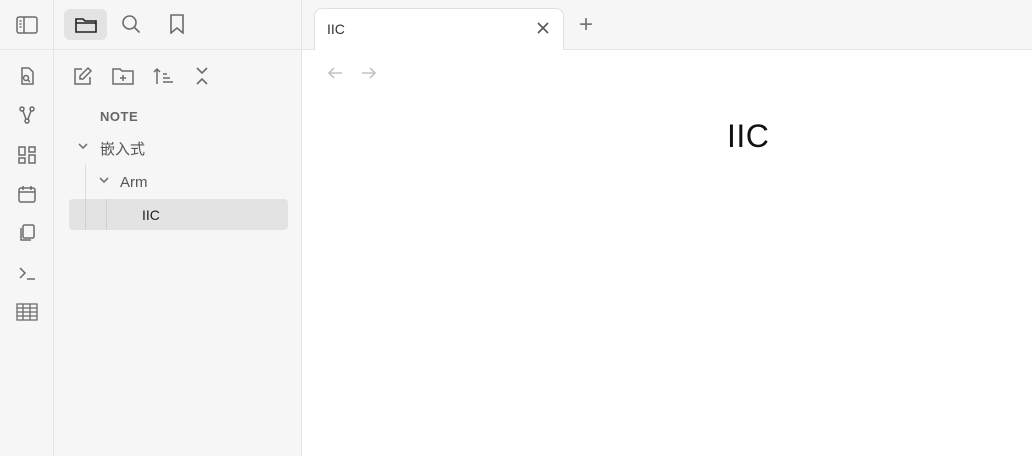 Image resolution: width=1032 pixels, height=456 pixels. Describe the element at coordinates (202, 76) in the screenshot. I see `collapse-icon` at that location.